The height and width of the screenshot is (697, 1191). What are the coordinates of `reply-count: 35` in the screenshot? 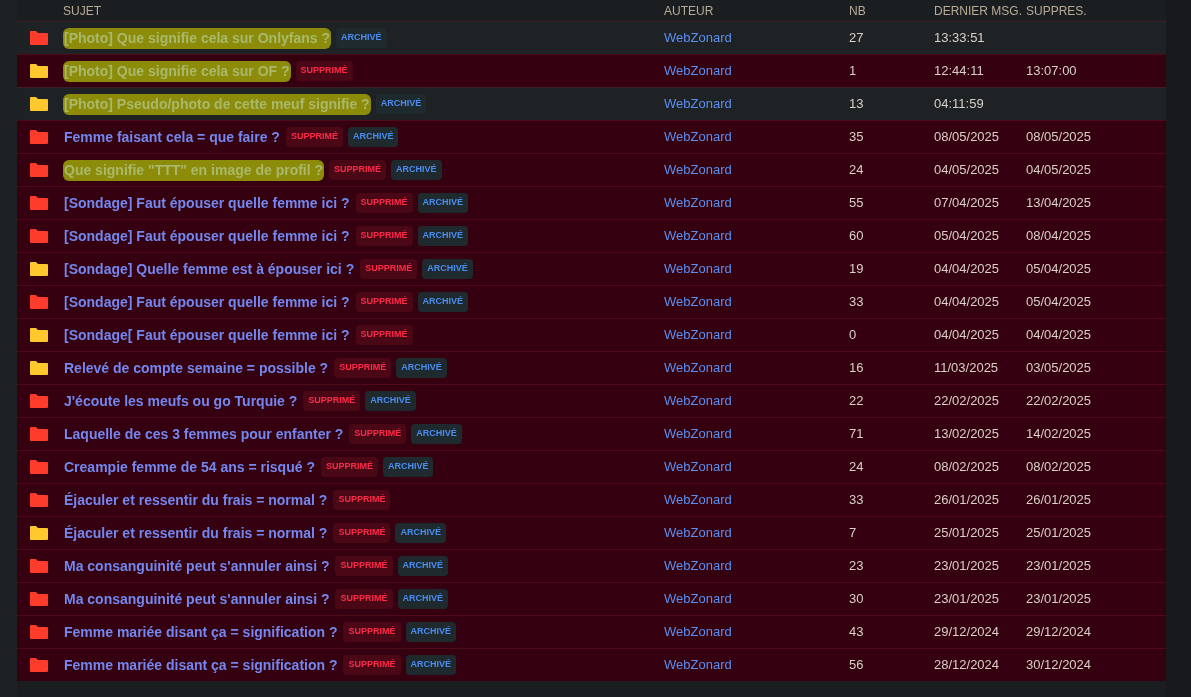 It's located at (856, 137).